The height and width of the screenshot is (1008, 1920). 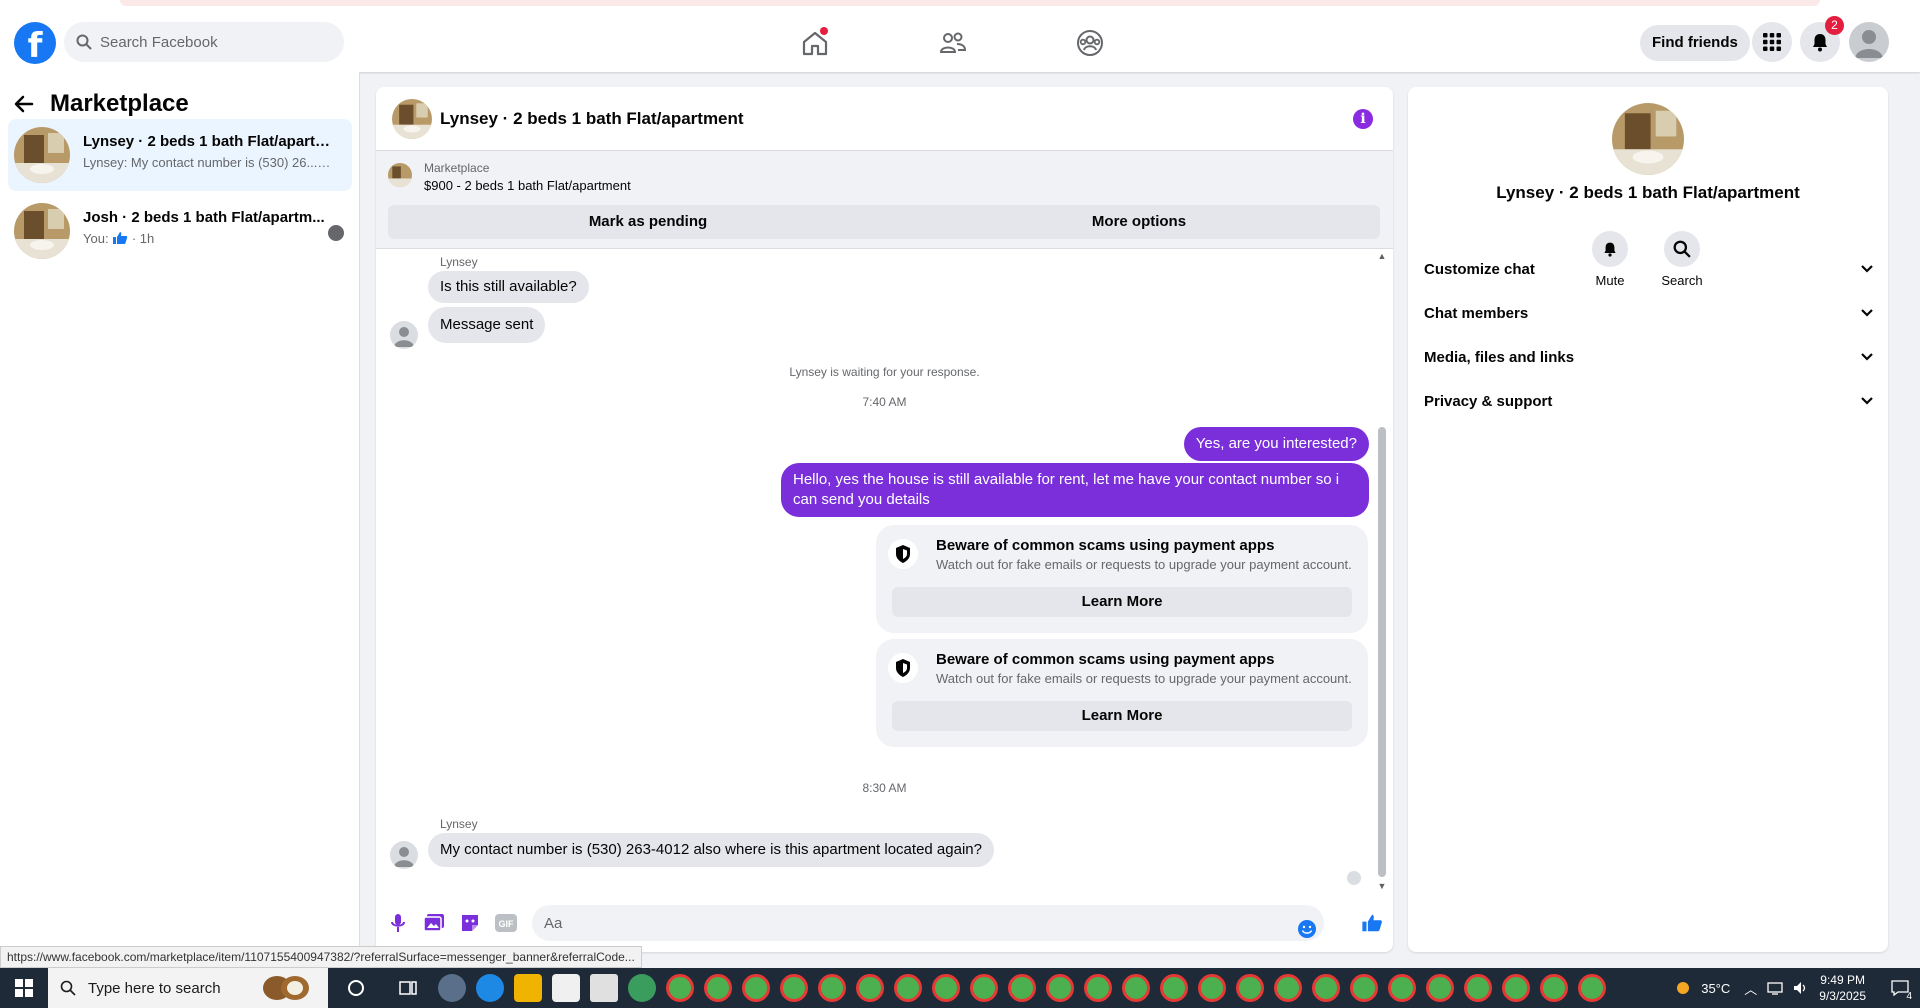 I want to click on info-icon: i, so click(x=1363, y=119).